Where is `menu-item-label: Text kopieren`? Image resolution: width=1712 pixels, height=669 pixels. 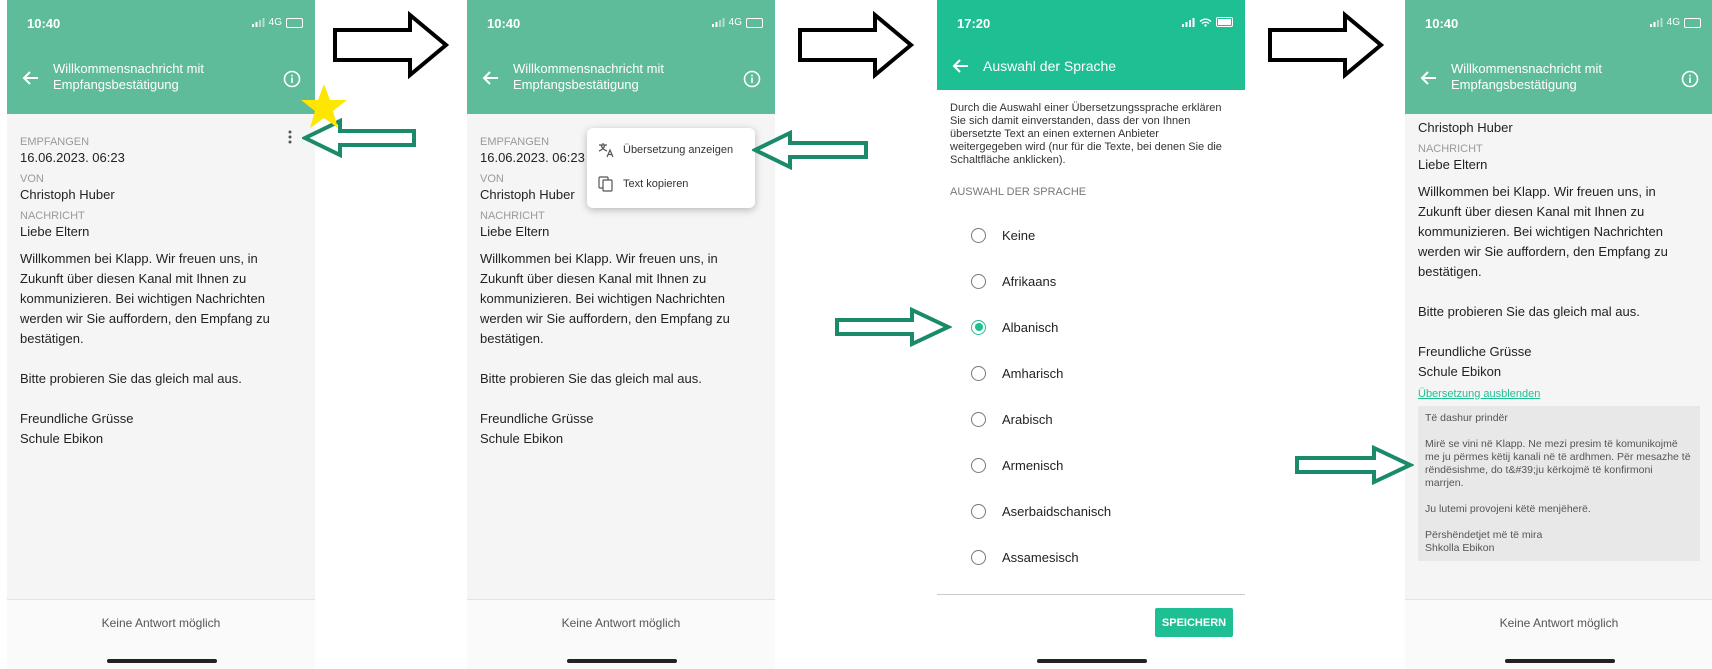 menu-item-label: Text kopieren is located at coordinates (656, 184).